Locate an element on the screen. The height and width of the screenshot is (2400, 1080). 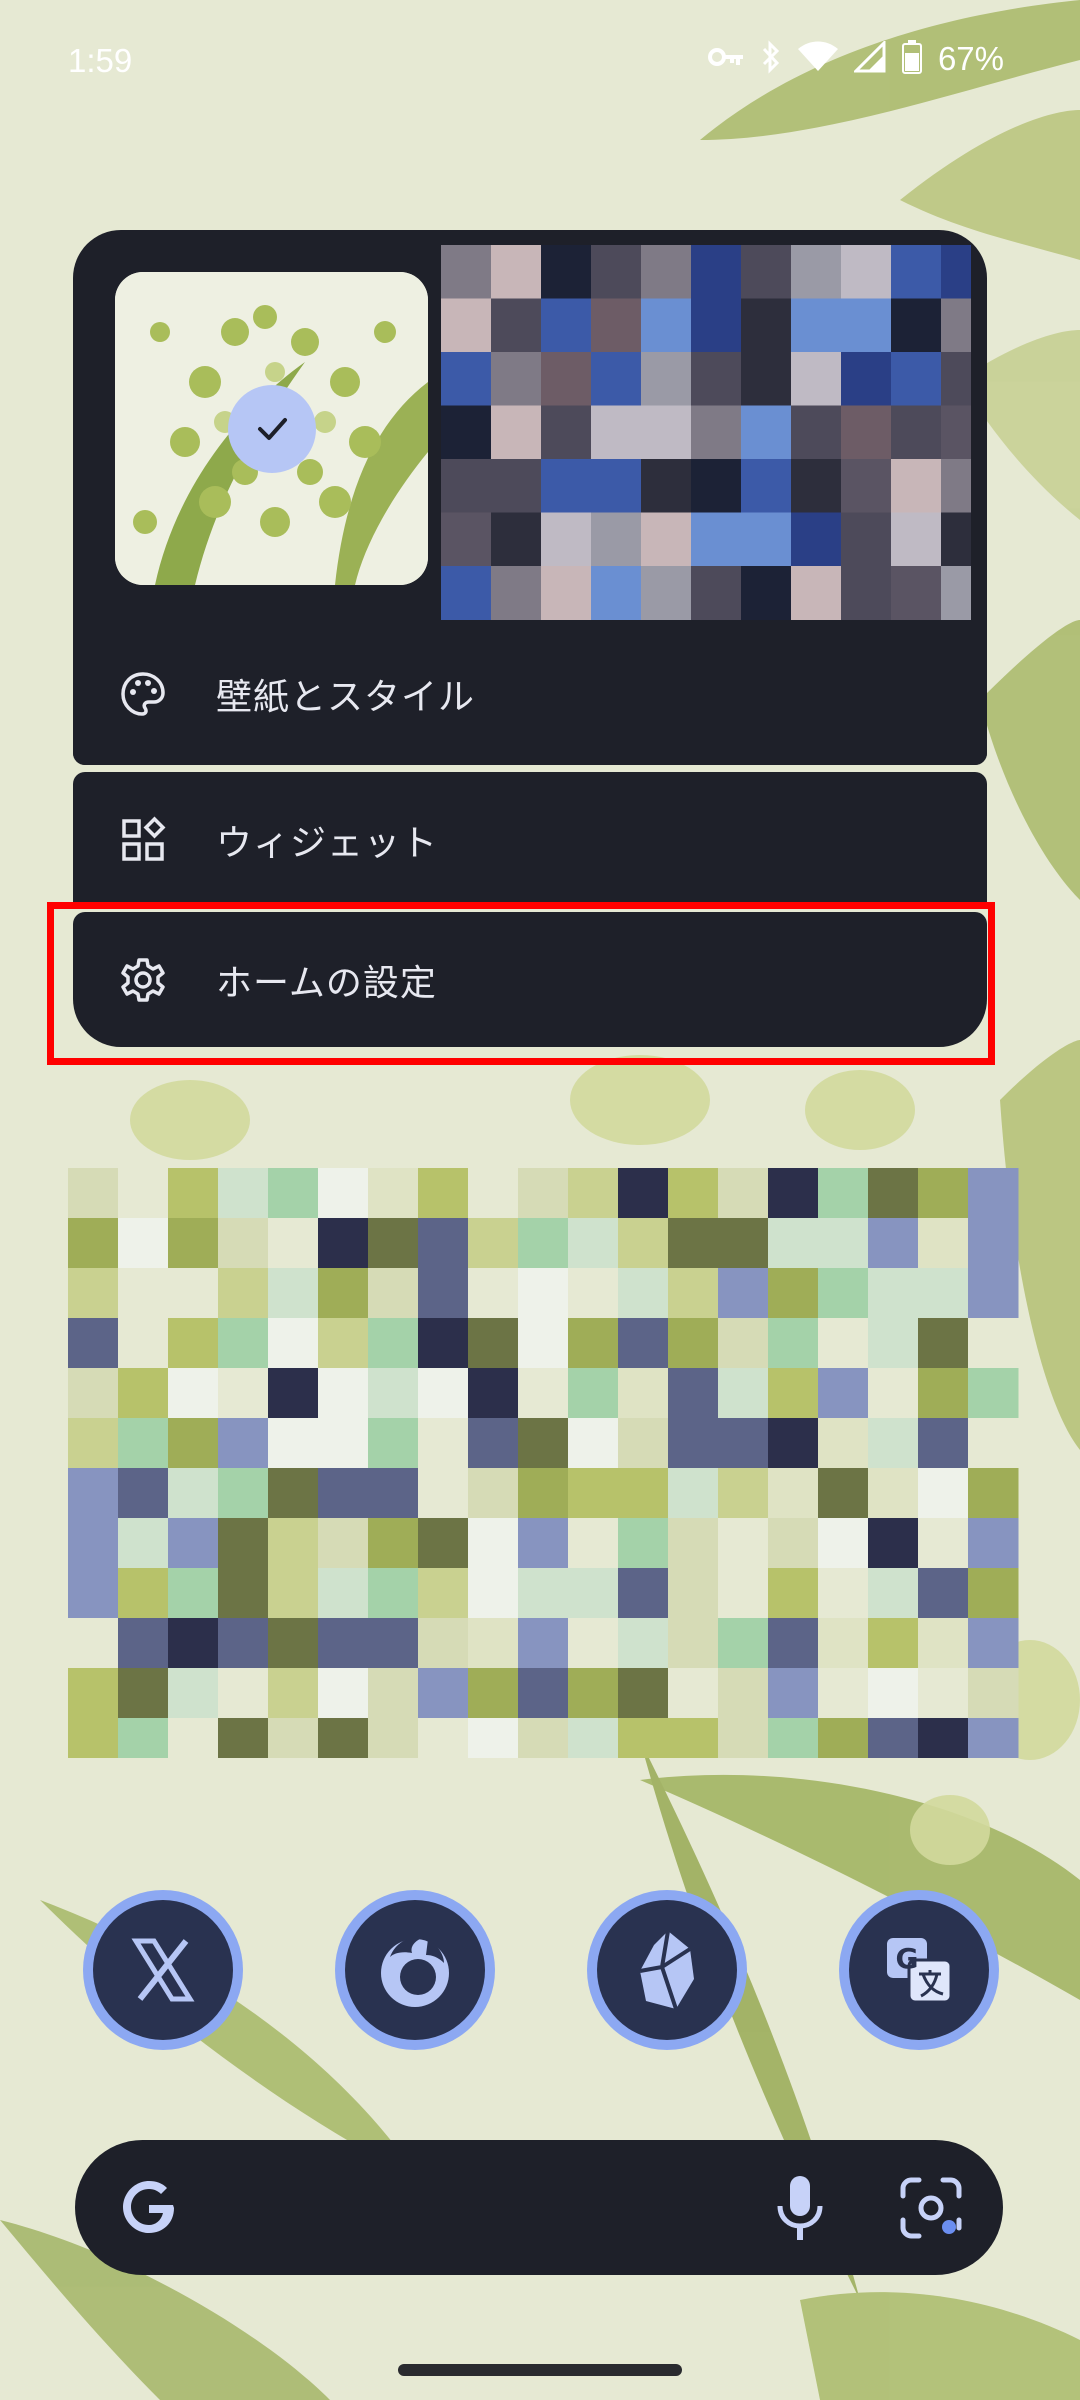
status-icons: 67% is located at coordinates (855, 58).